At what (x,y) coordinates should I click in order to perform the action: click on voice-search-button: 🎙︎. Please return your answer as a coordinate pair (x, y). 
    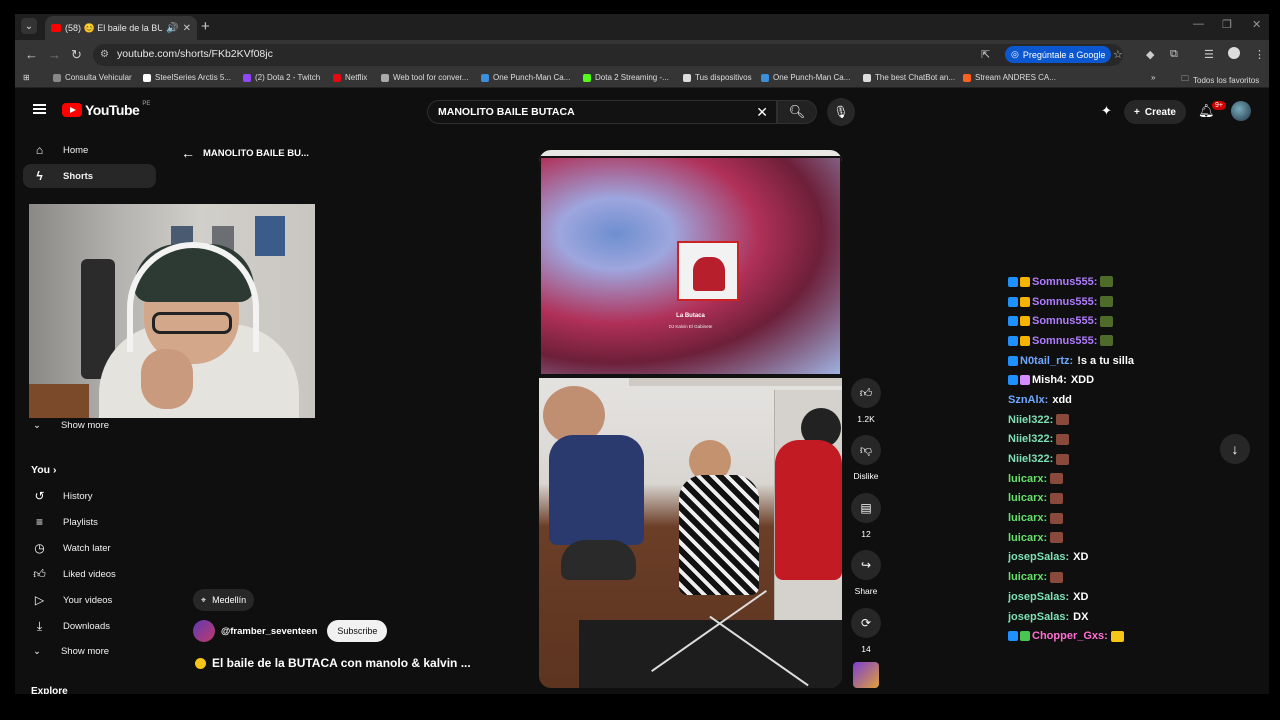
    Looking at the image, I should click on (841, 112).